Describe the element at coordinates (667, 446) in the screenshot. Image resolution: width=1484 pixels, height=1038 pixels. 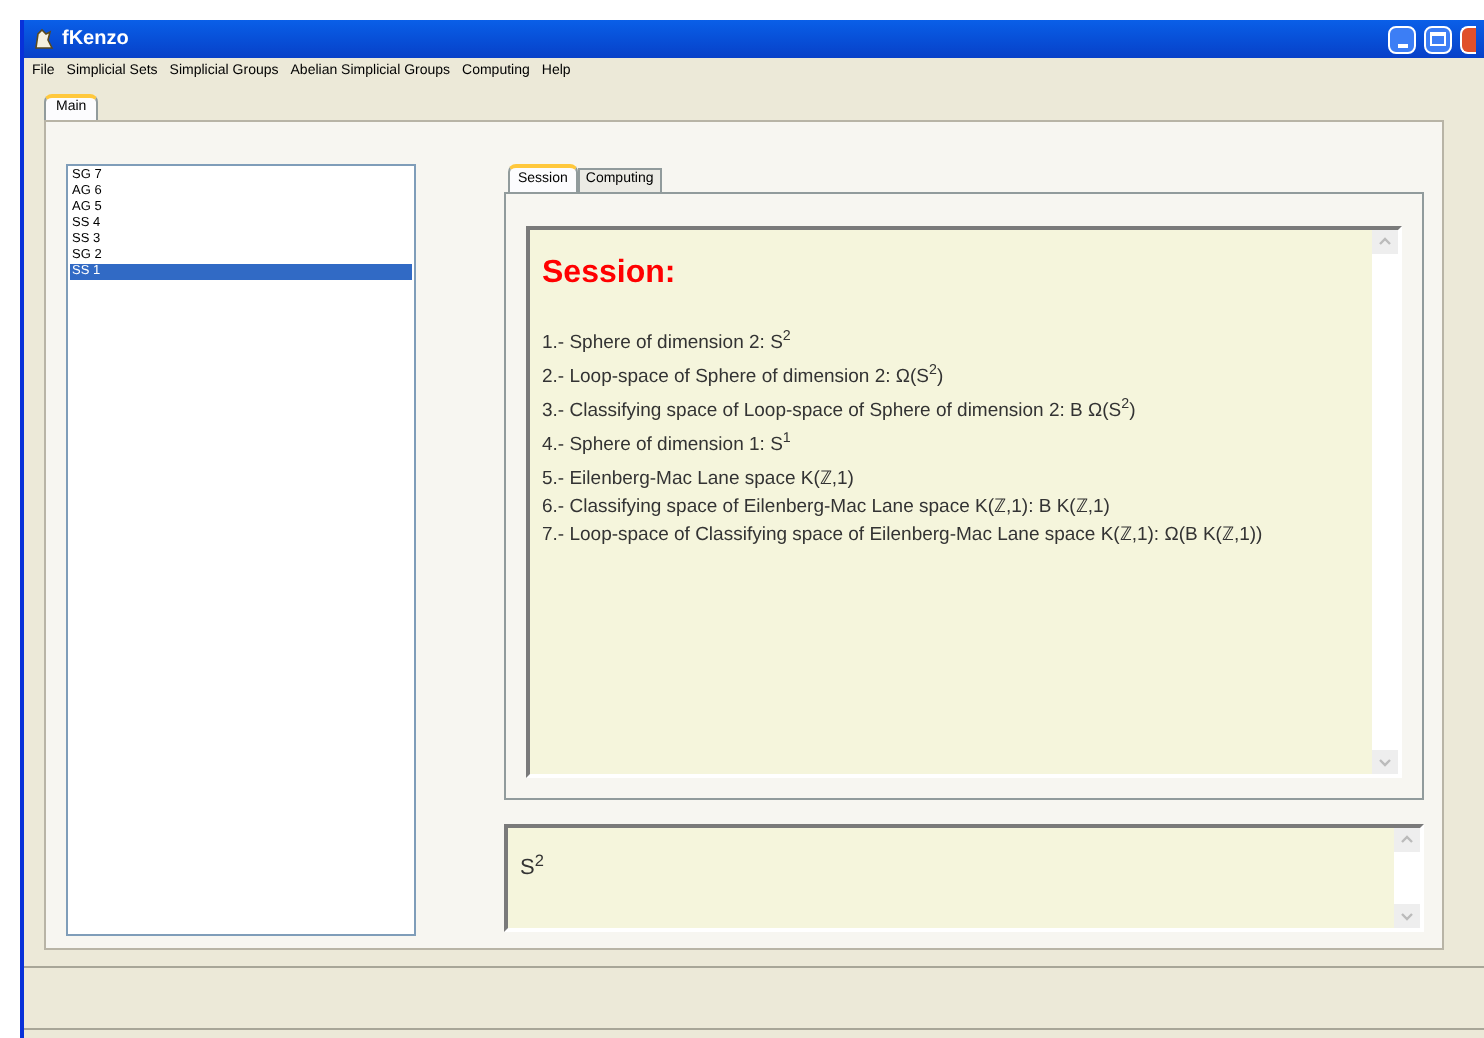
I see `session-entry: 4.- Sphere of dimension 1: S$^{1}$` at that location.